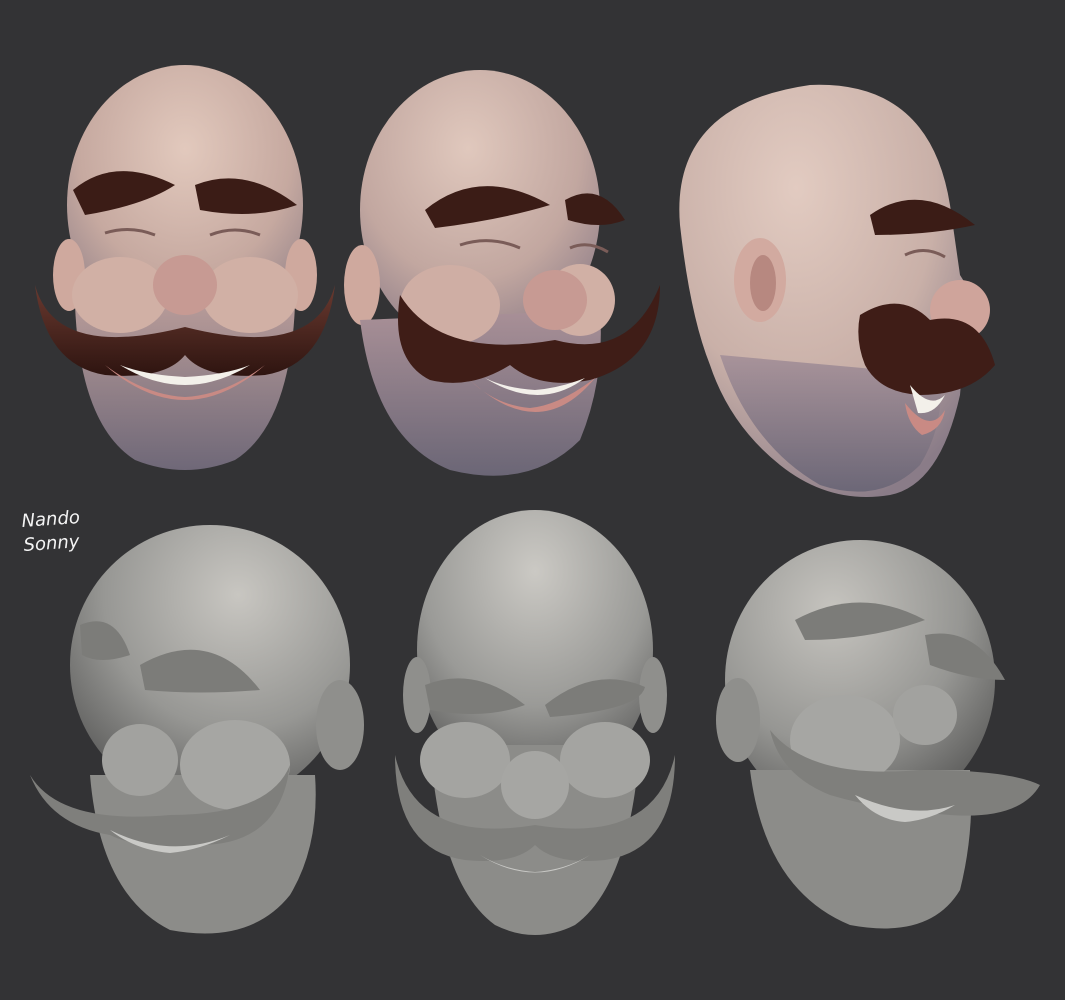 Image resolution: width=1065 pixels, height=1000 pixels. I want to click on ear-inner, so click(763, 283).